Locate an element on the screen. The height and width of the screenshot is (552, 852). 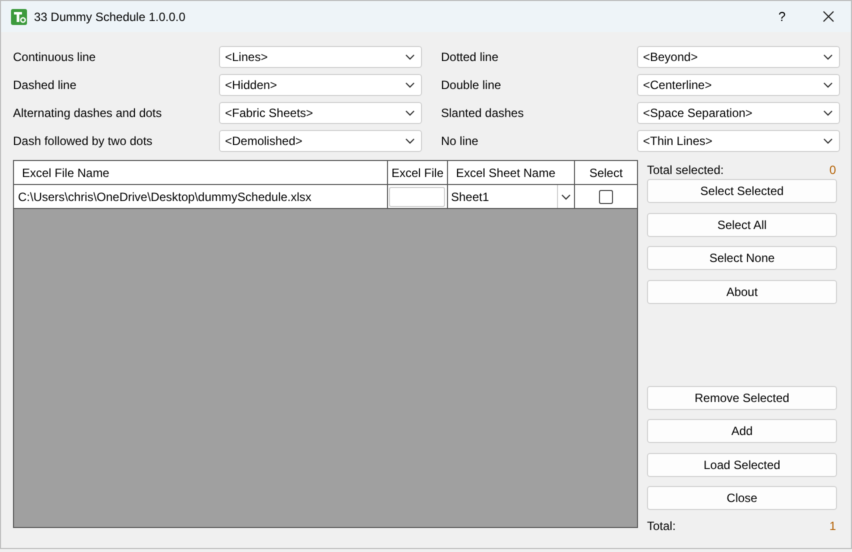
field-label: Dash followed by two dots is located at coordinates (83, 141).